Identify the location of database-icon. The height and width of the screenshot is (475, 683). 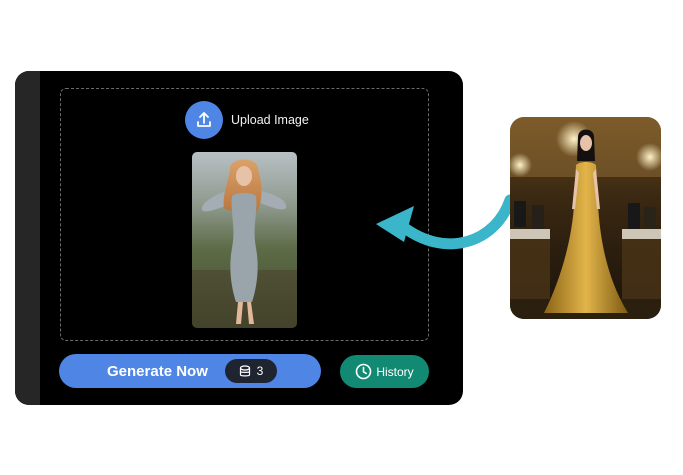
(244, 370).